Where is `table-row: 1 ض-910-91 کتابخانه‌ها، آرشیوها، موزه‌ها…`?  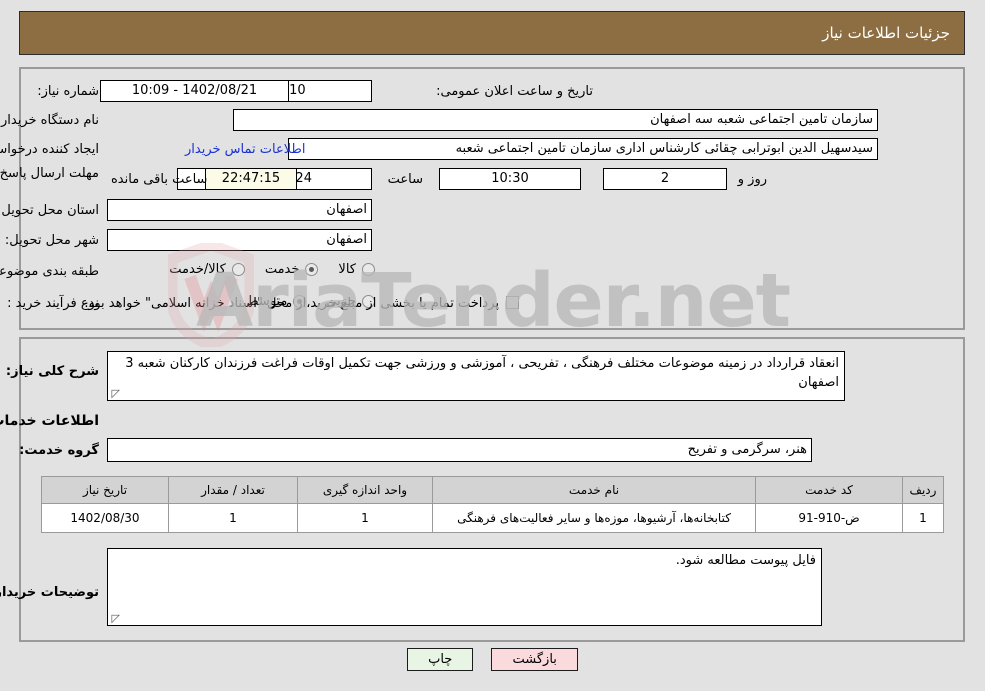 table-row: 1 ض-910-91 کتابخانه‌ها، آرشیوها، موزه‌ها… is located at coordinates (492, 518).